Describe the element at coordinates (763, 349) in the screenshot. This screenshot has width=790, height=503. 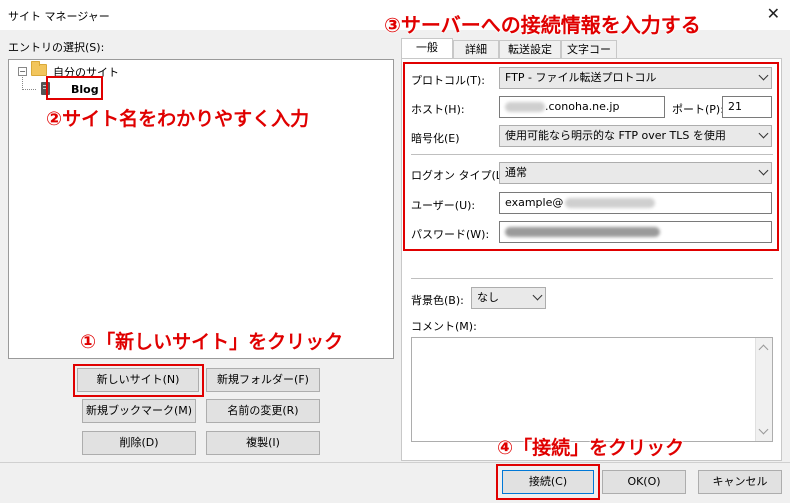
I see `scroll-up-icon` at that location.